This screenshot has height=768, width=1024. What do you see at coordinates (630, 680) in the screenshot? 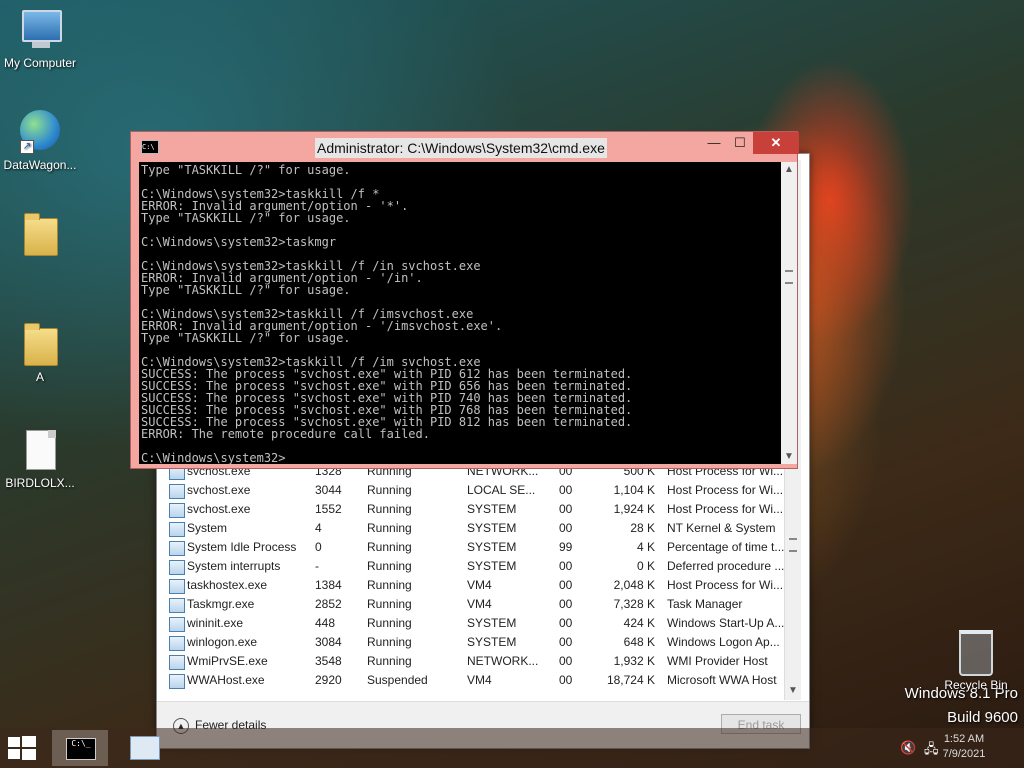
I see `process-memory: 18,724 K` at bounding box center [630, 680].